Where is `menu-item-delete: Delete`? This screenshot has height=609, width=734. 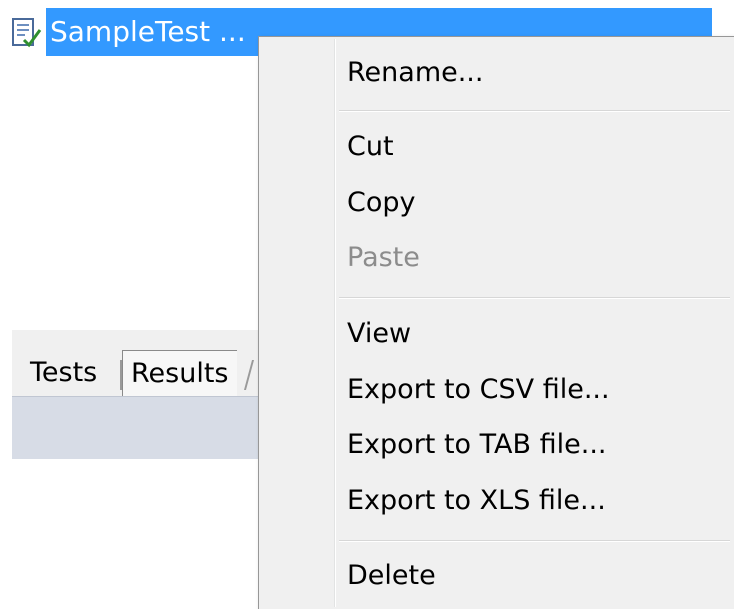 menu-item-delete: Delete is located at coordinates (391, 576).